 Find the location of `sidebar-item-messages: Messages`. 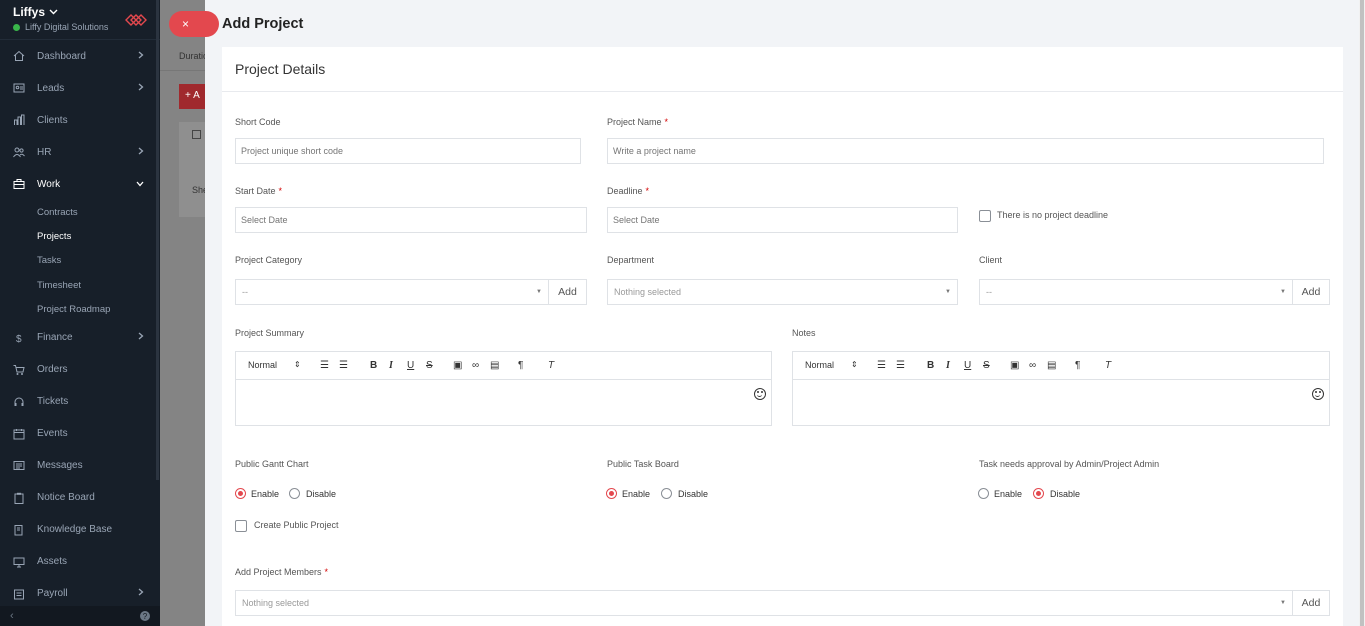

sidebar-item-messages: Messages is located at coordinates (80, 466).